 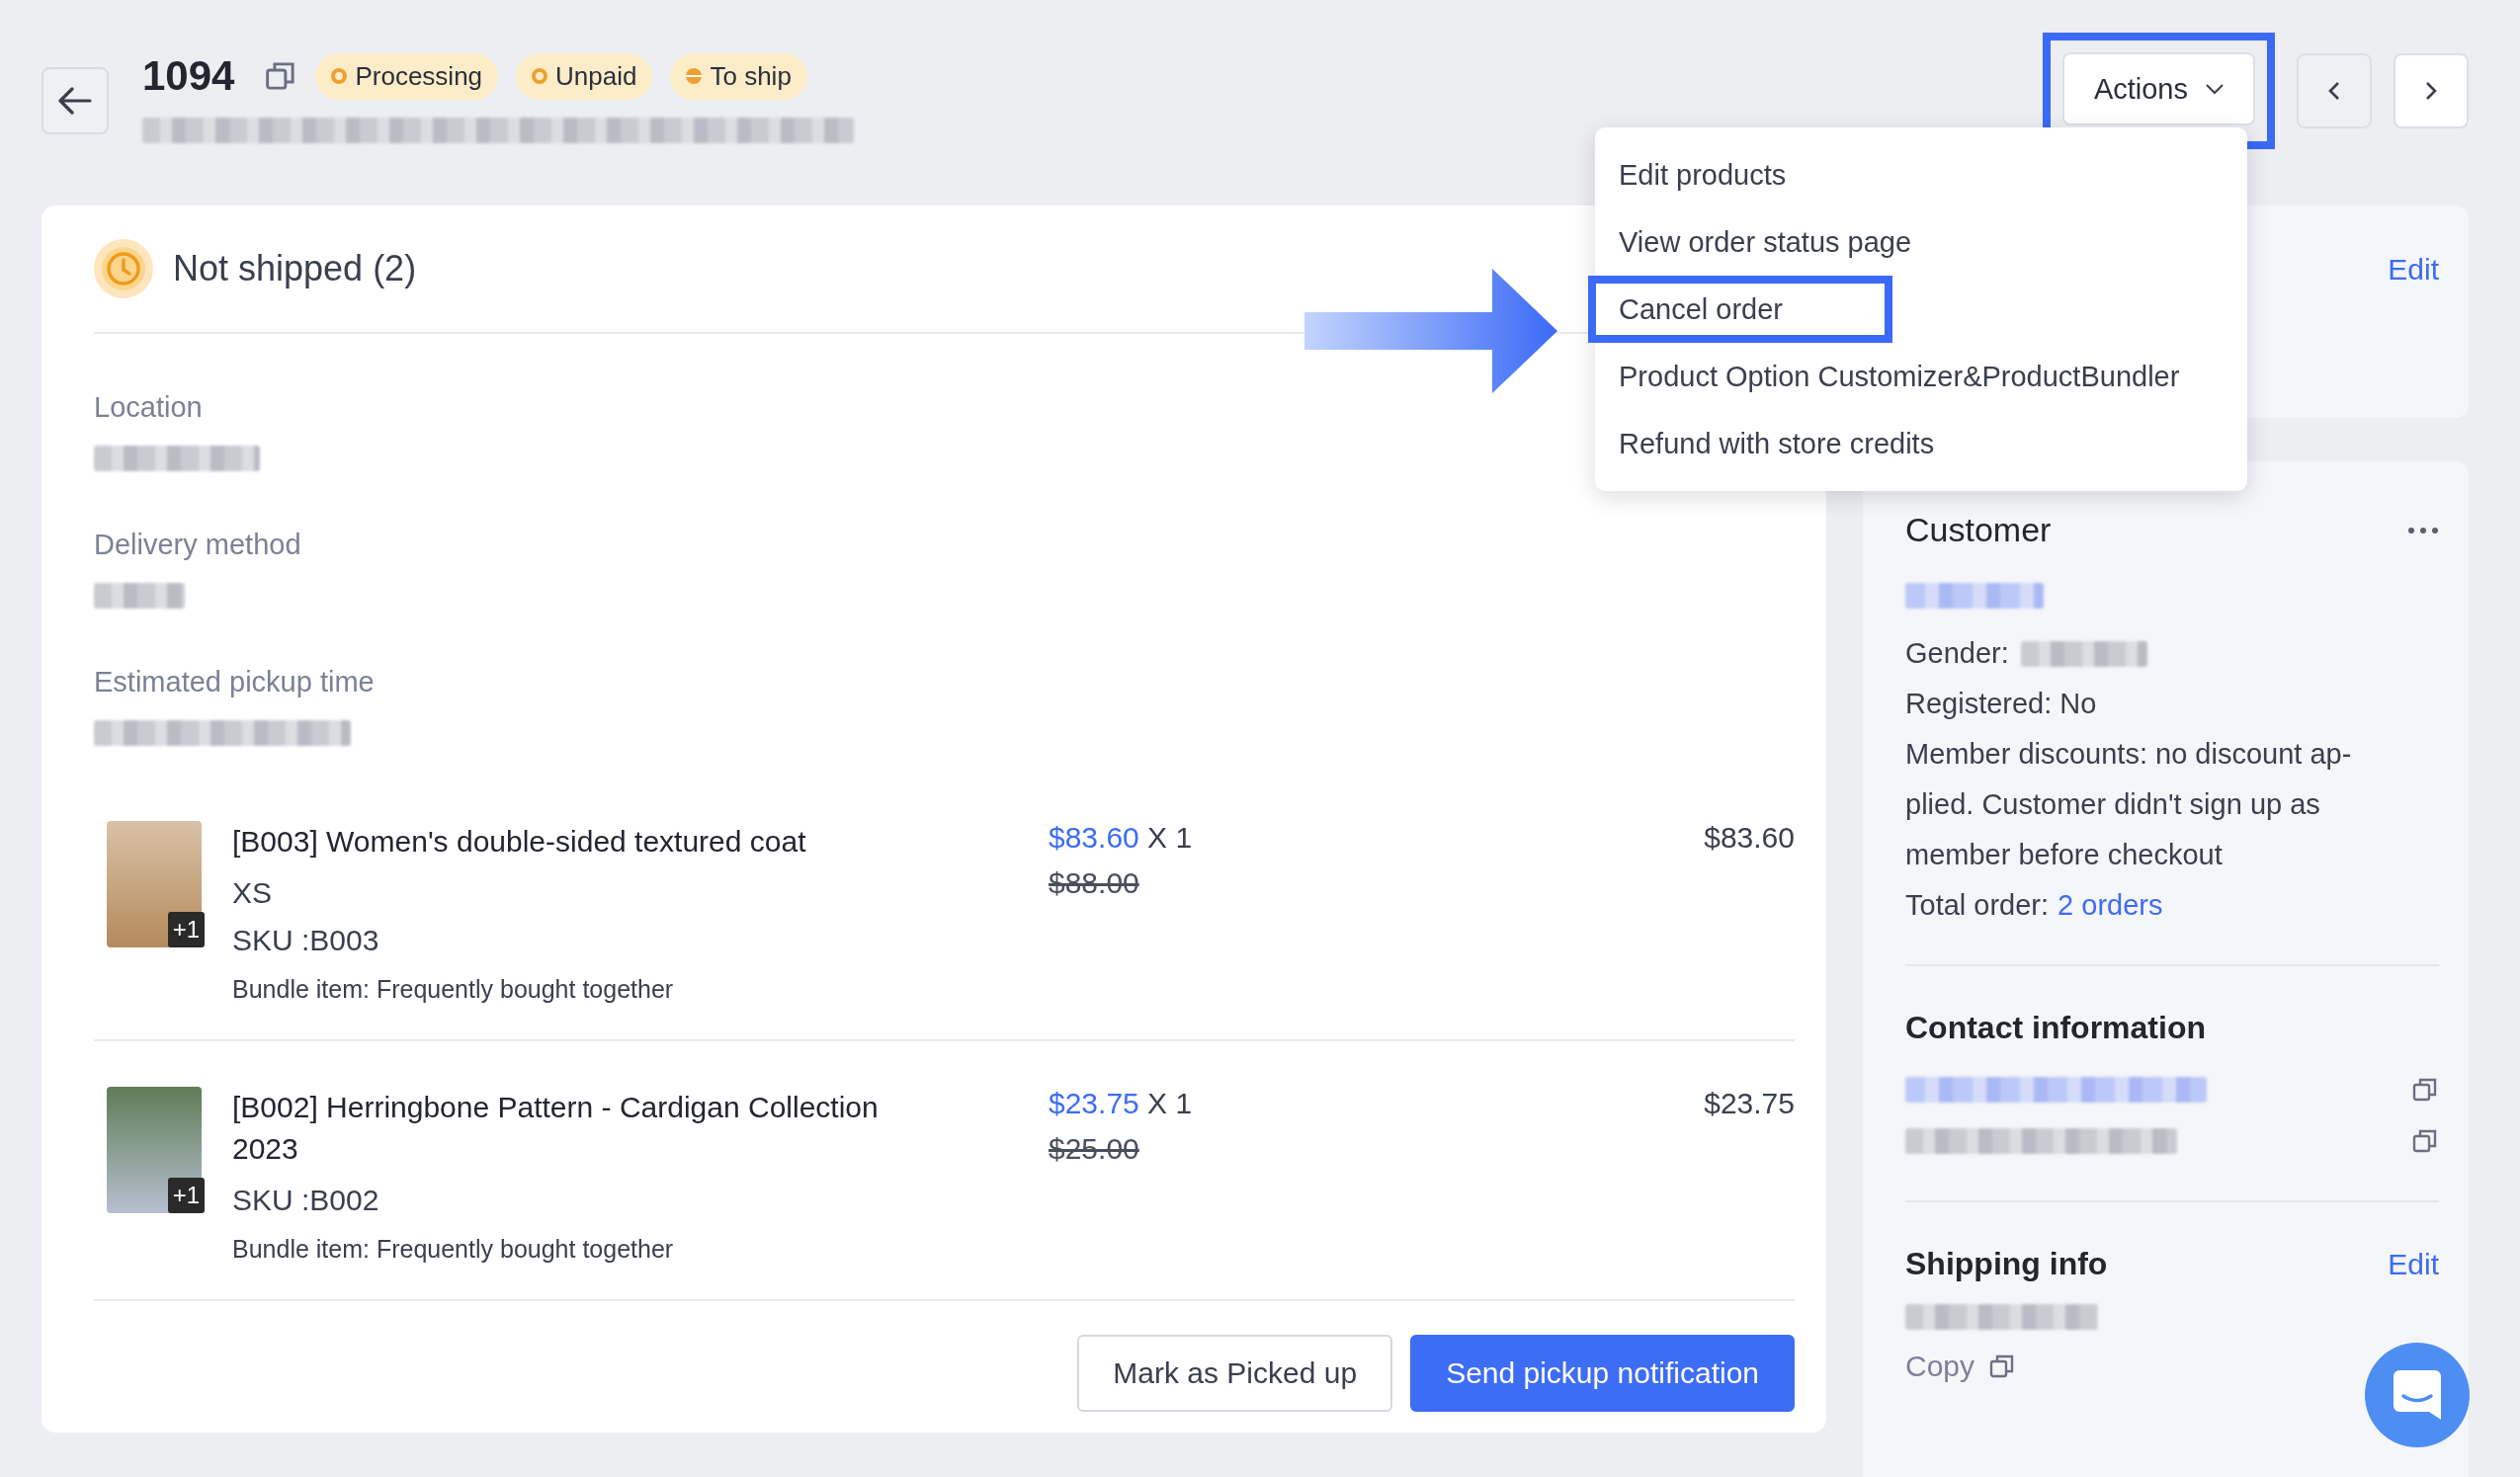 What do you see at coordinates (2055, 1028) in the screenshot?
I see `section-title: Contact information` at bounding box center [2055, 1028].